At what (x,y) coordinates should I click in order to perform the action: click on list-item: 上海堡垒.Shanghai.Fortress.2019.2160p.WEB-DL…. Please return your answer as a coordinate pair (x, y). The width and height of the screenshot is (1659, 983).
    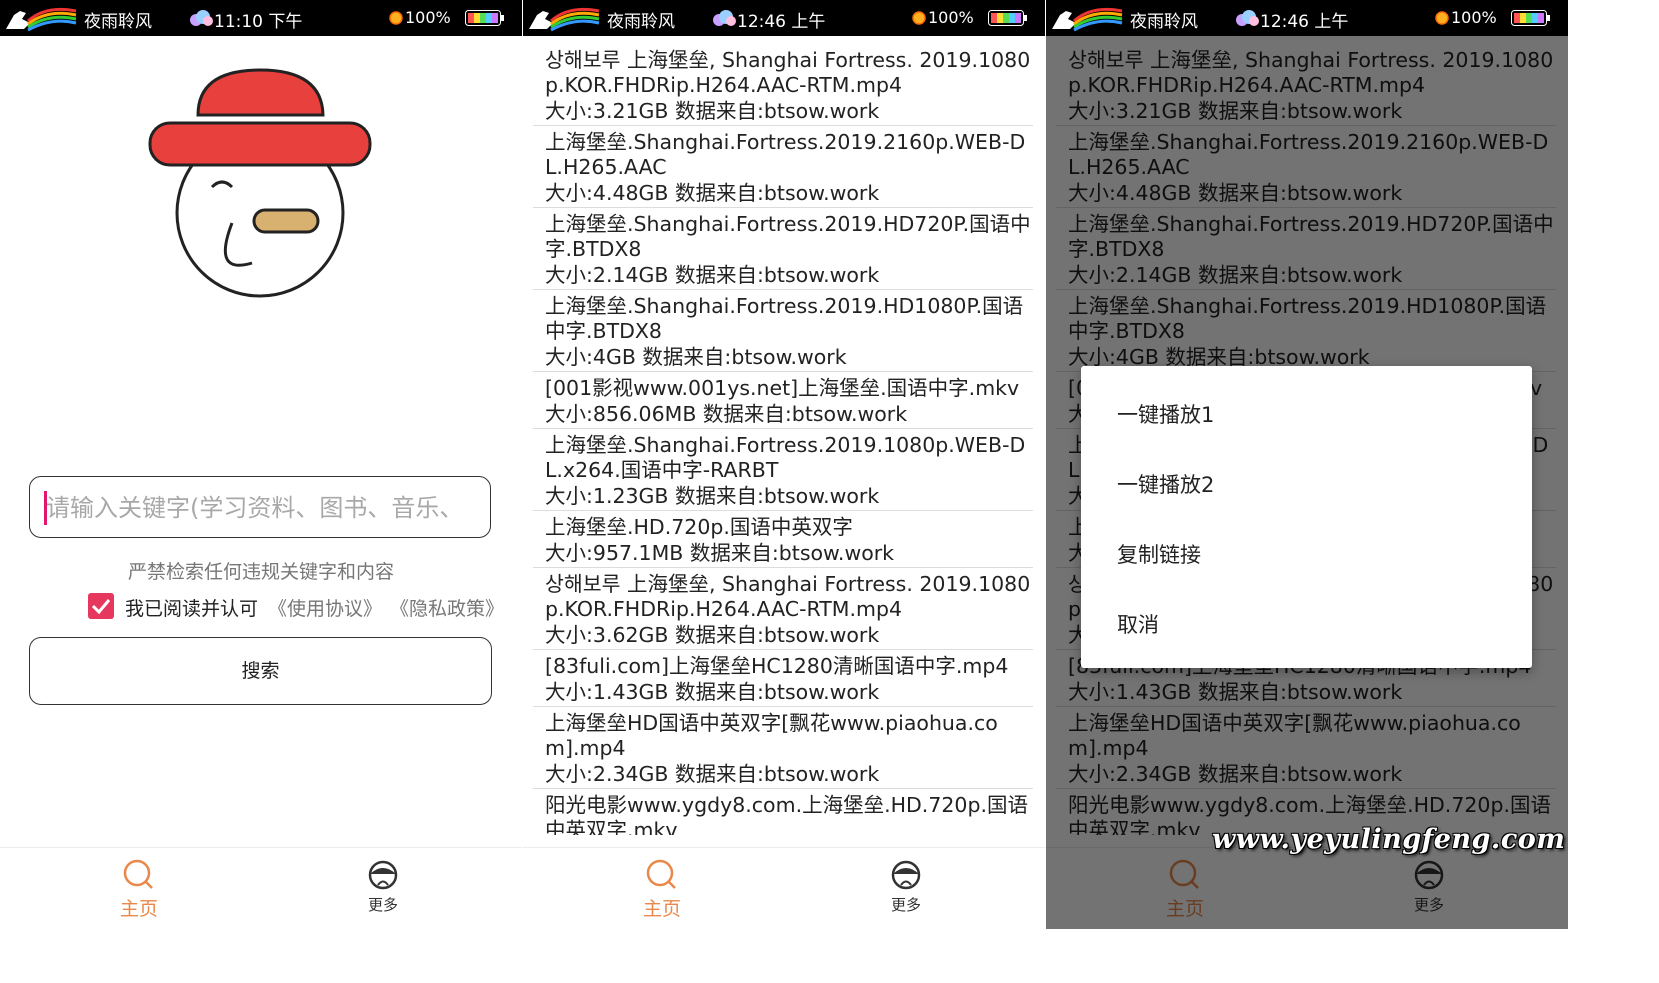
    Looking at the image, I should click on (783, 167).